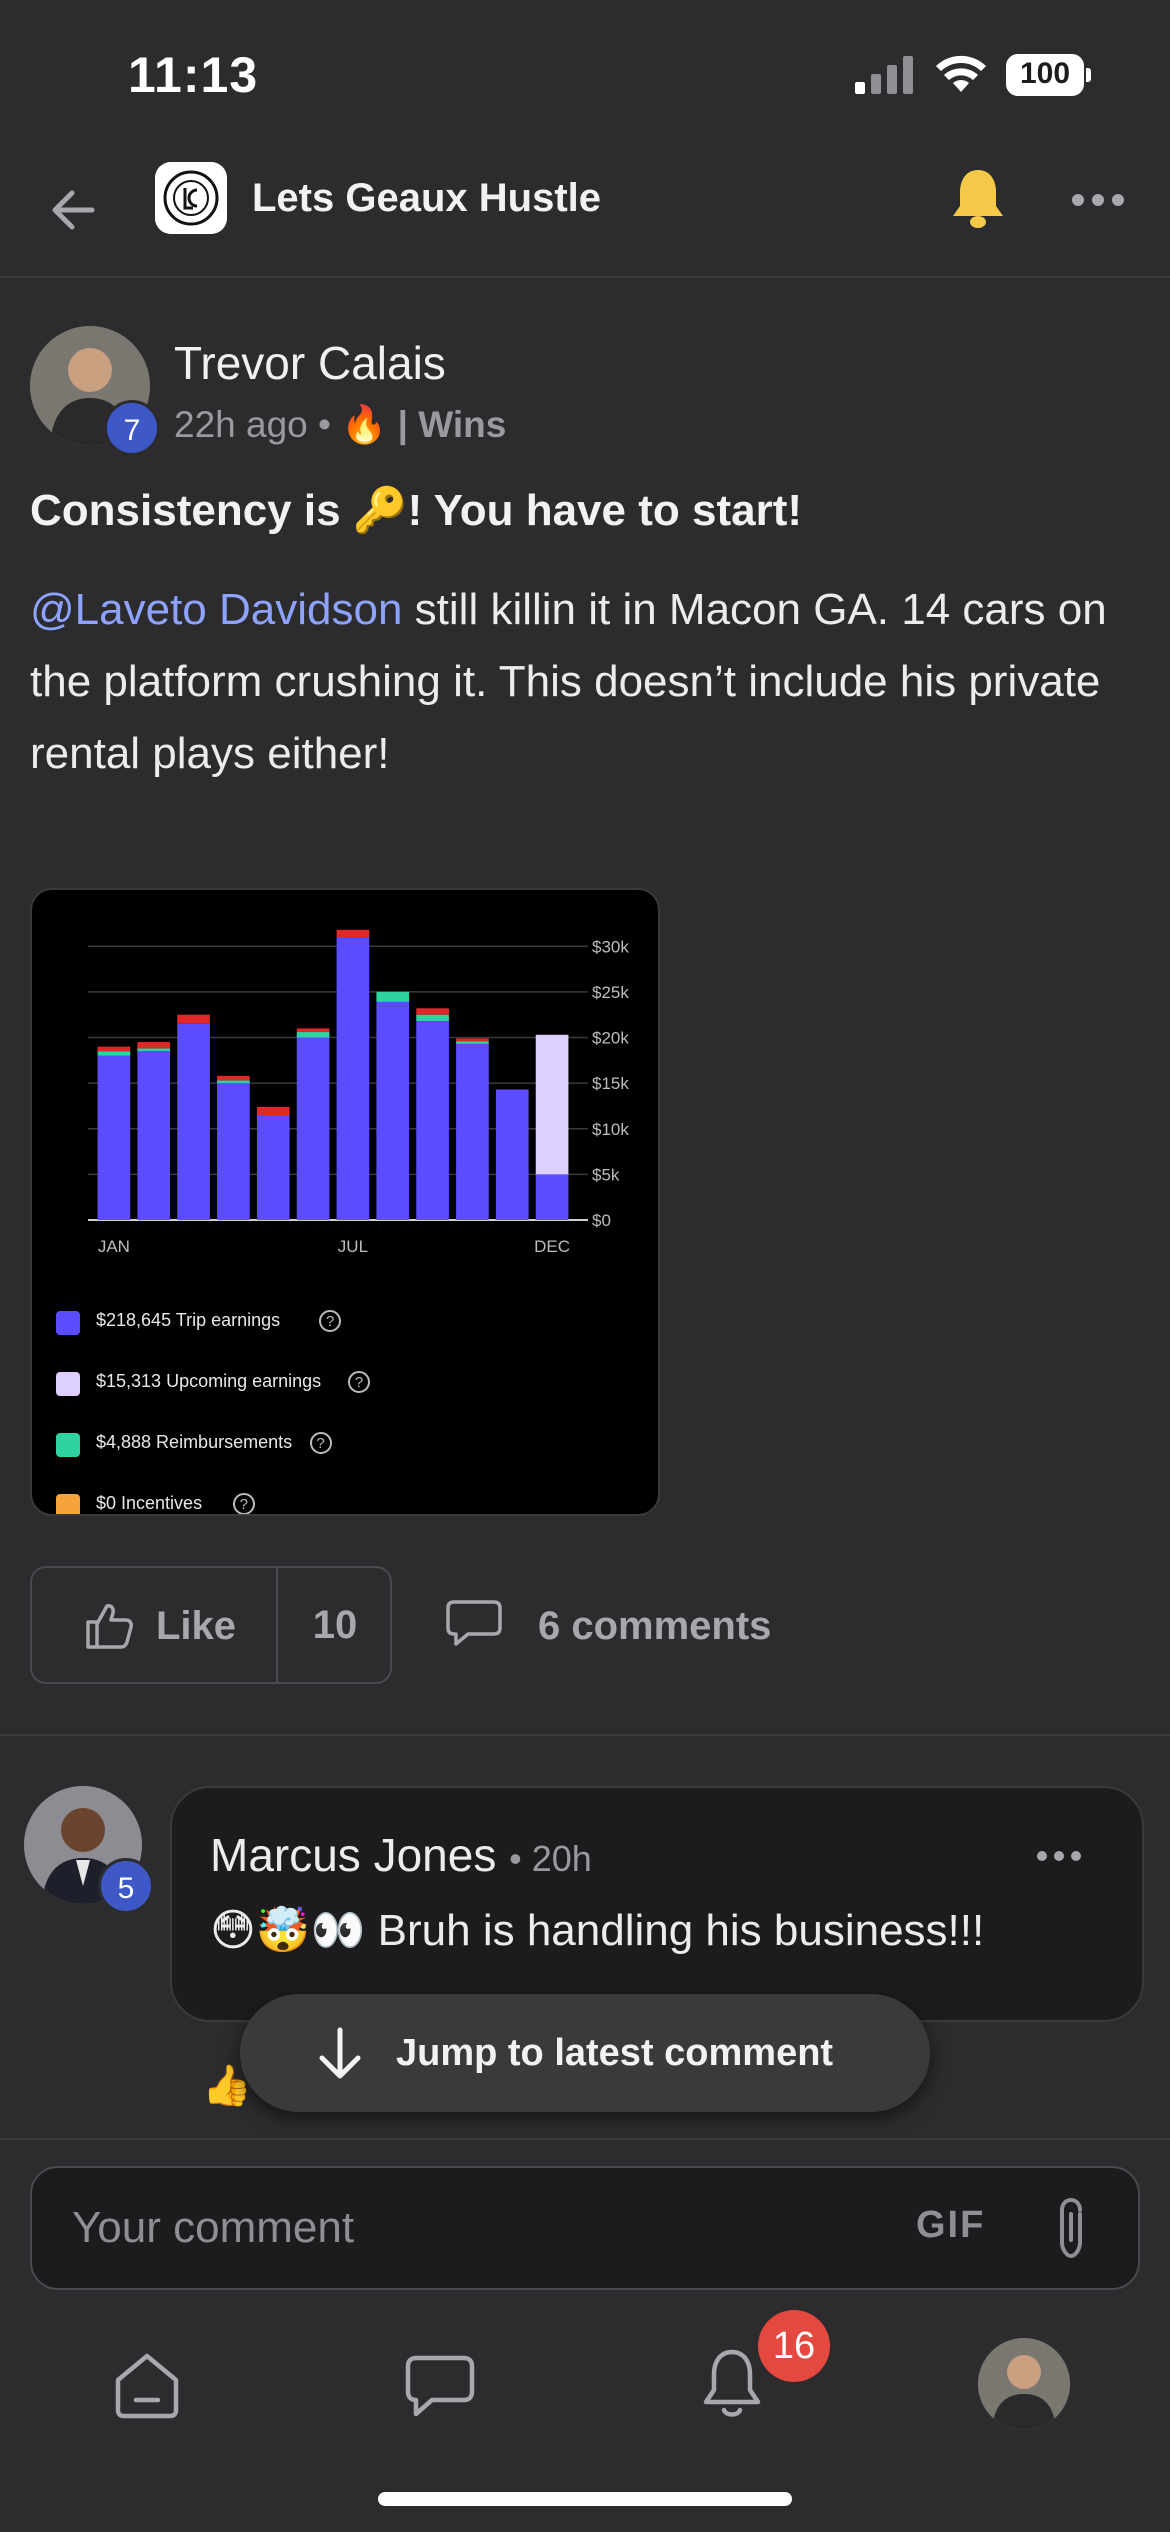 This screenshot has height=2532, width=1170. I want to click on legend-item: $0 Incentives?, so click(316, 1500).